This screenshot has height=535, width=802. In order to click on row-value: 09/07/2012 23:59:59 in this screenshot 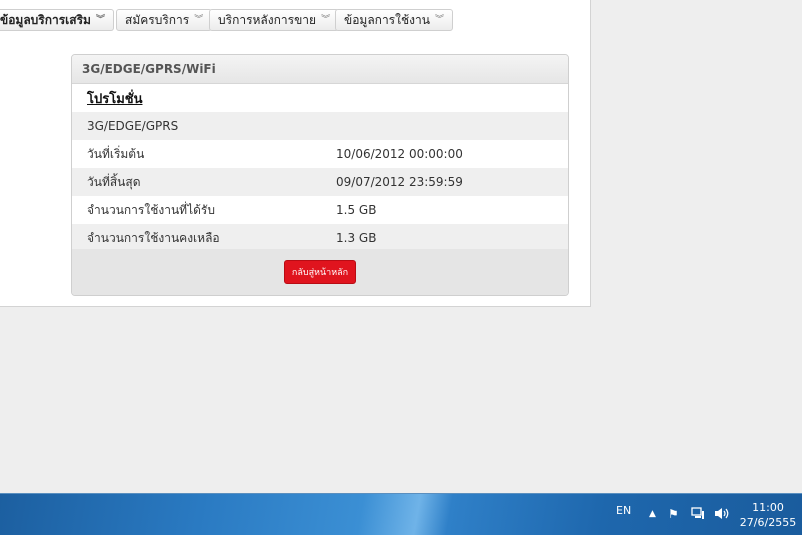, I will do `click(399, 182)`.